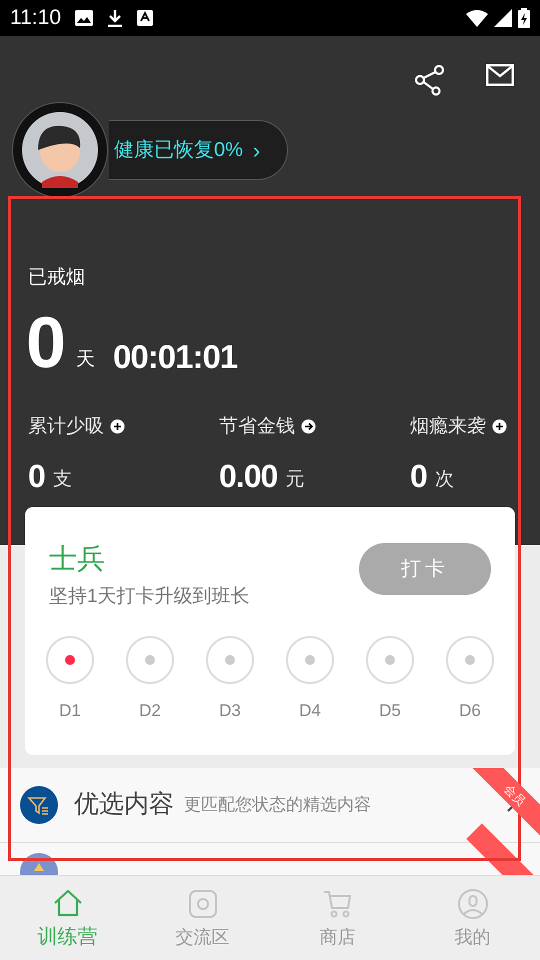 The width and height of the screenshot is (540, 960). I want to click on battery-icon, so click(524, 18).